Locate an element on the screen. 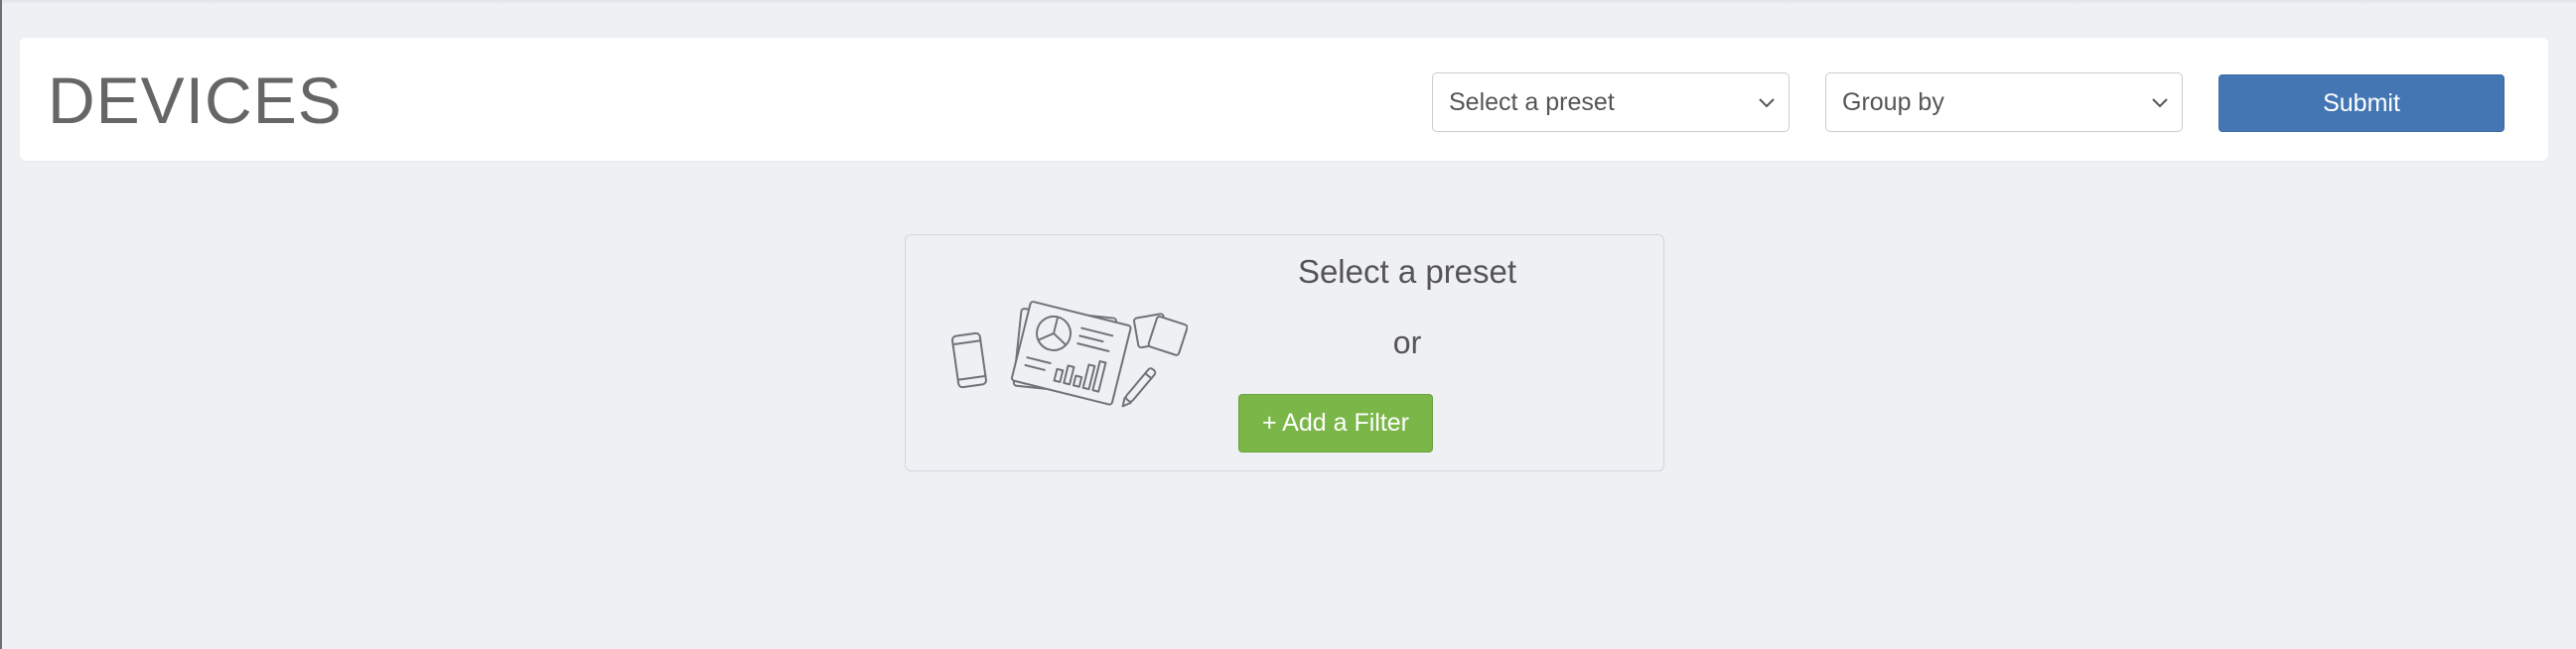 Image resolution: width=2576 pixels, height=649 pixels. top-shadow is located at coordinates (1288, 2).